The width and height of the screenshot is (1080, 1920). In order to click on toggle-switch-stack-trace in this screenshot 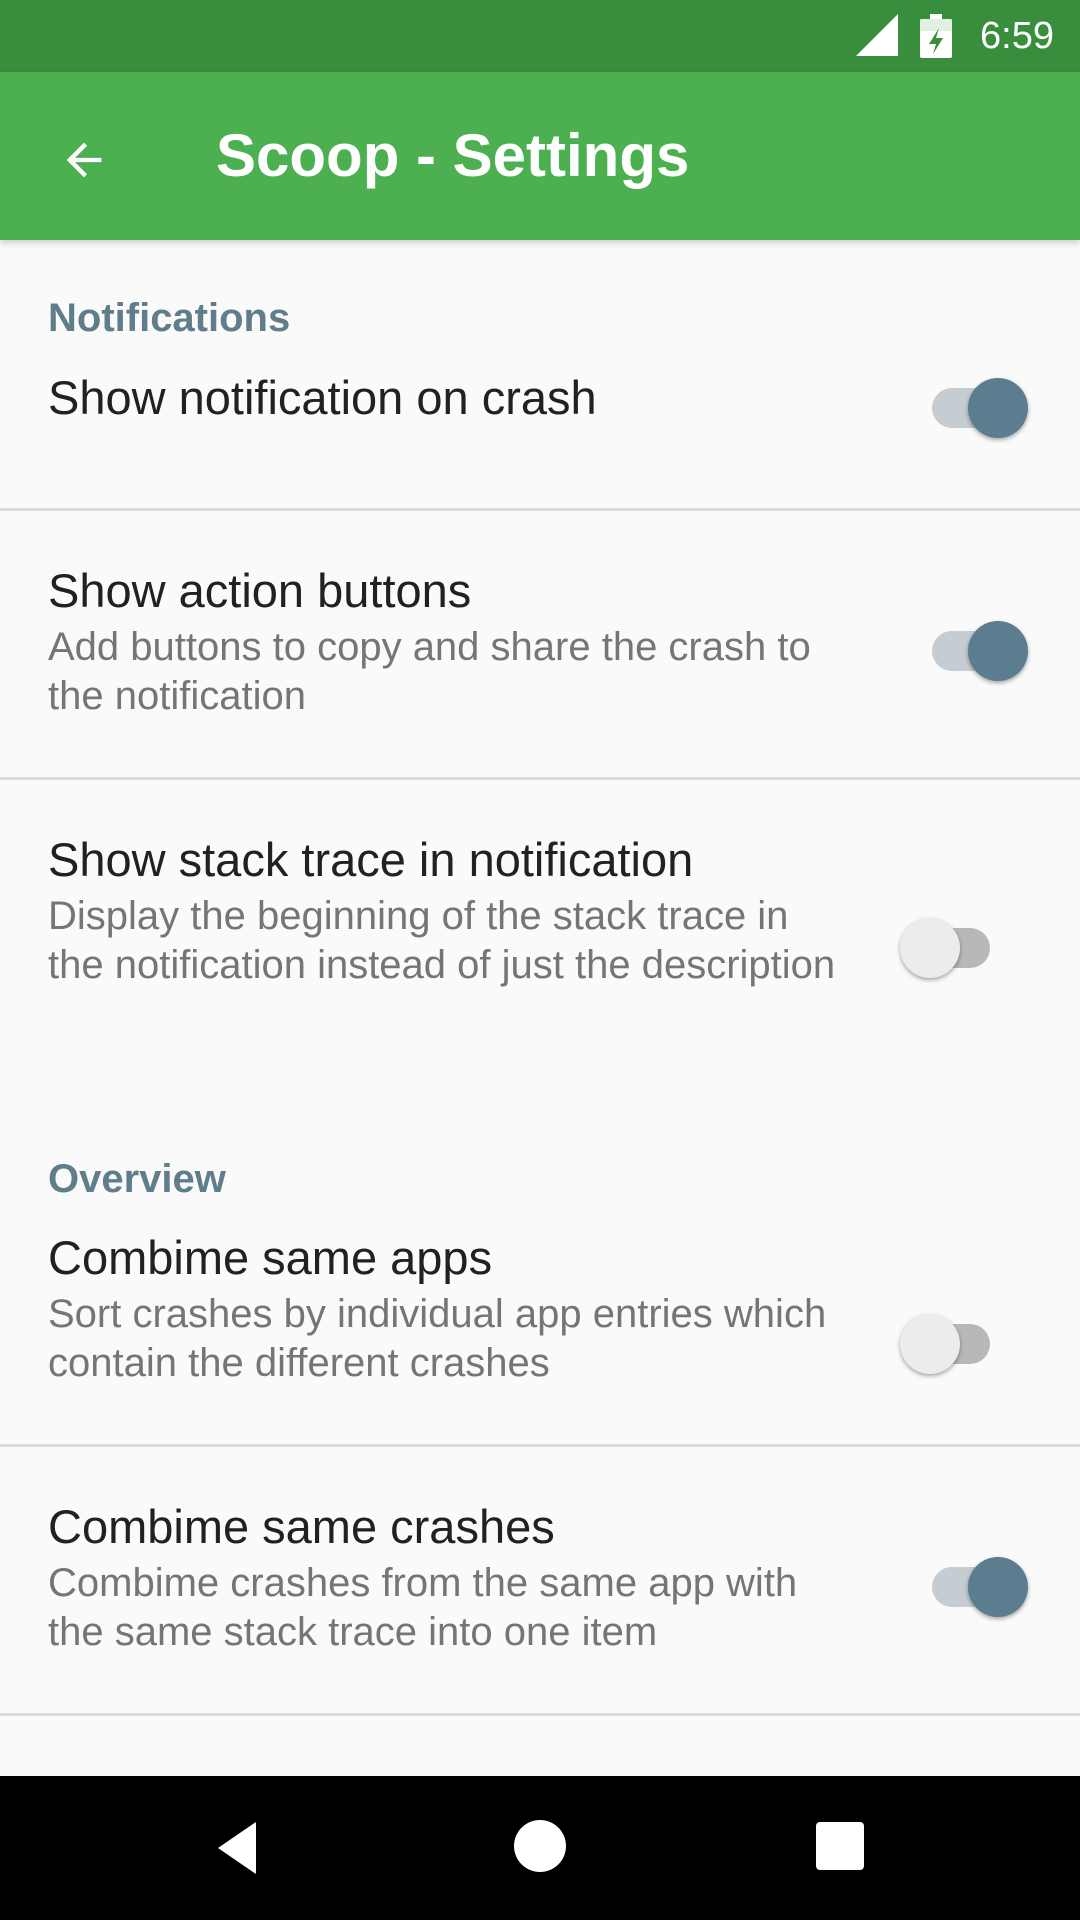, I will do `click(955, 942)`.